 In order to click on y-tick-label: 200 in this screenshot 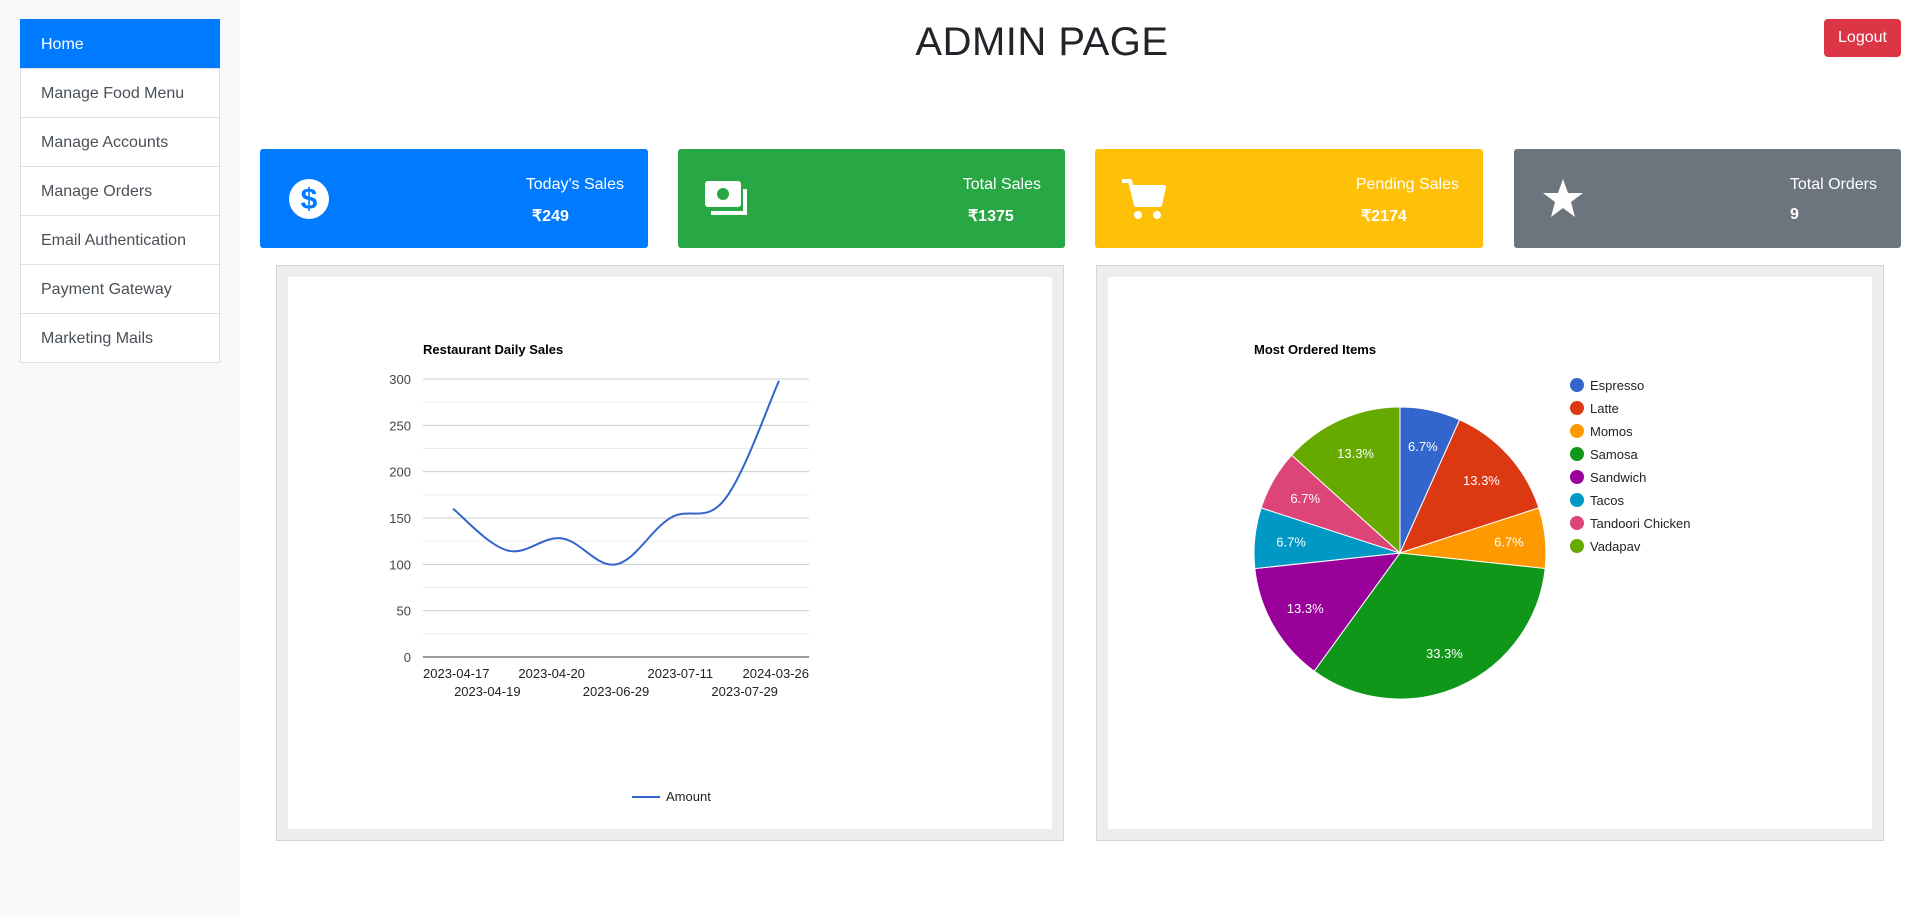, I will do `click(400, 472)`.